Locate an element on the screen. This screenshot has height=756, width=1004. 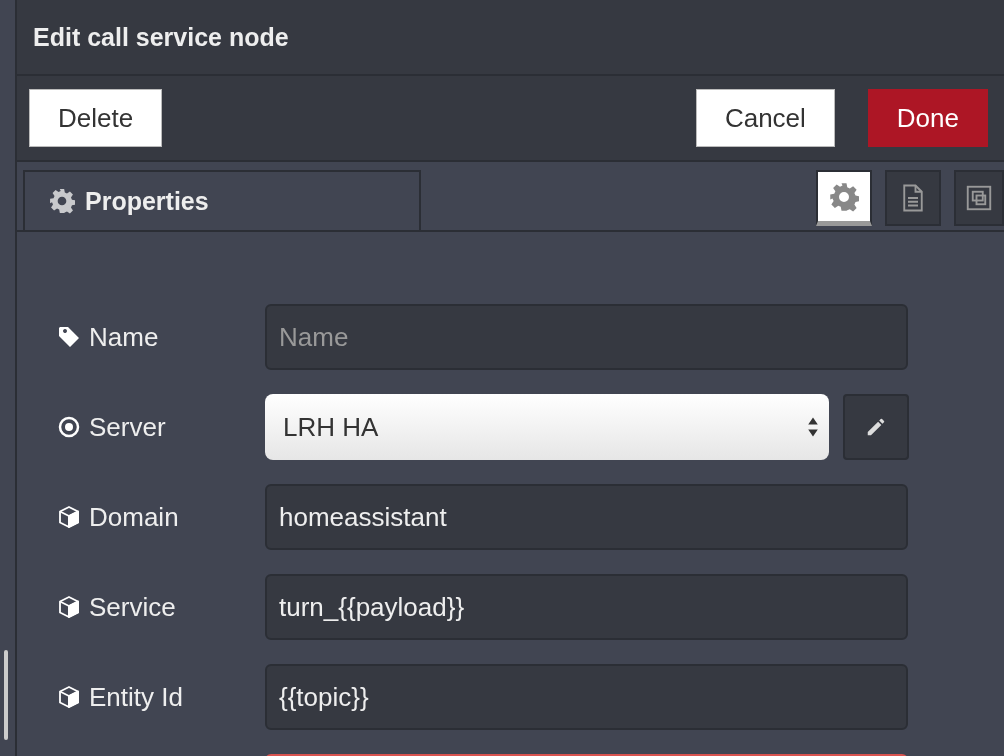
target-icon is located at coordinates (69, 427).